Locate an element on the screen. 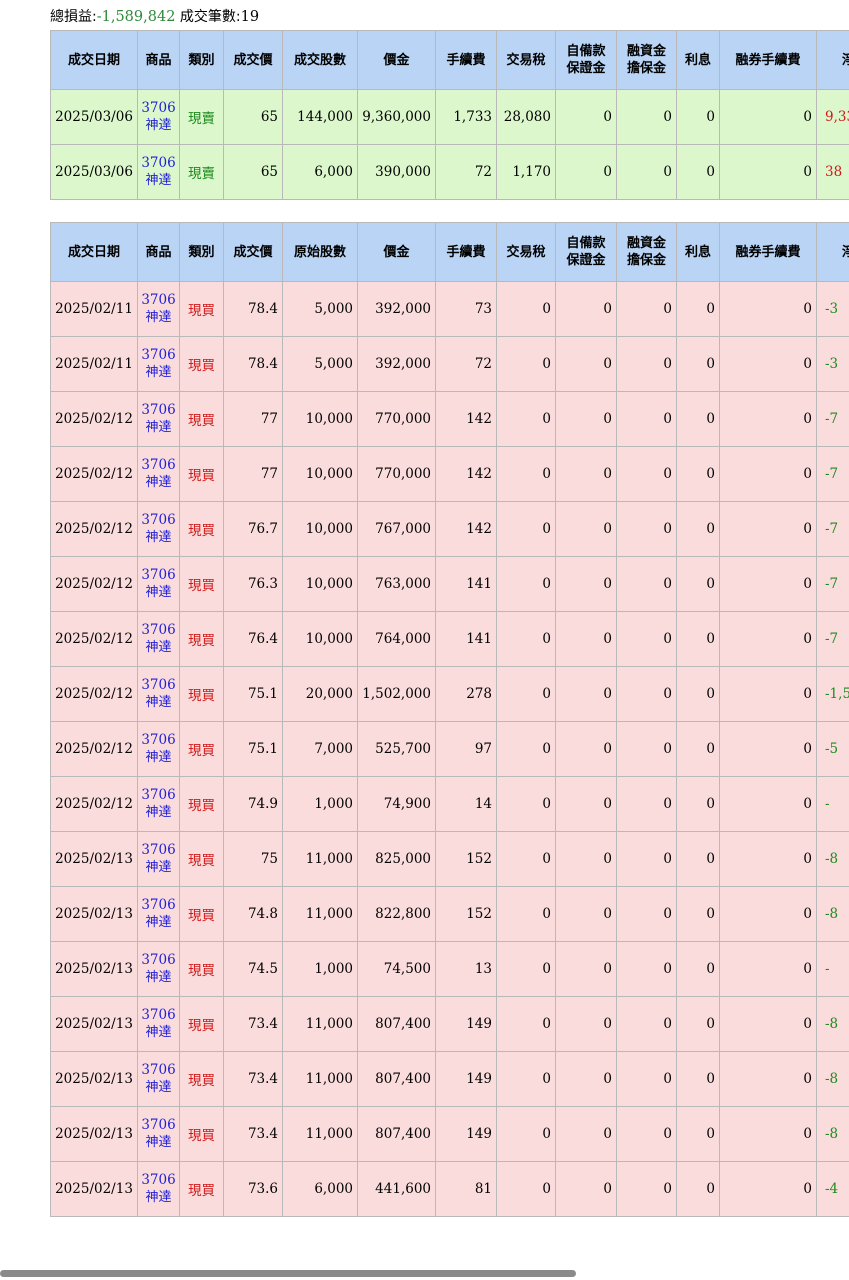 The image size is (849, 1280). cell-fee: 14 is located at coordinates (466, 804).